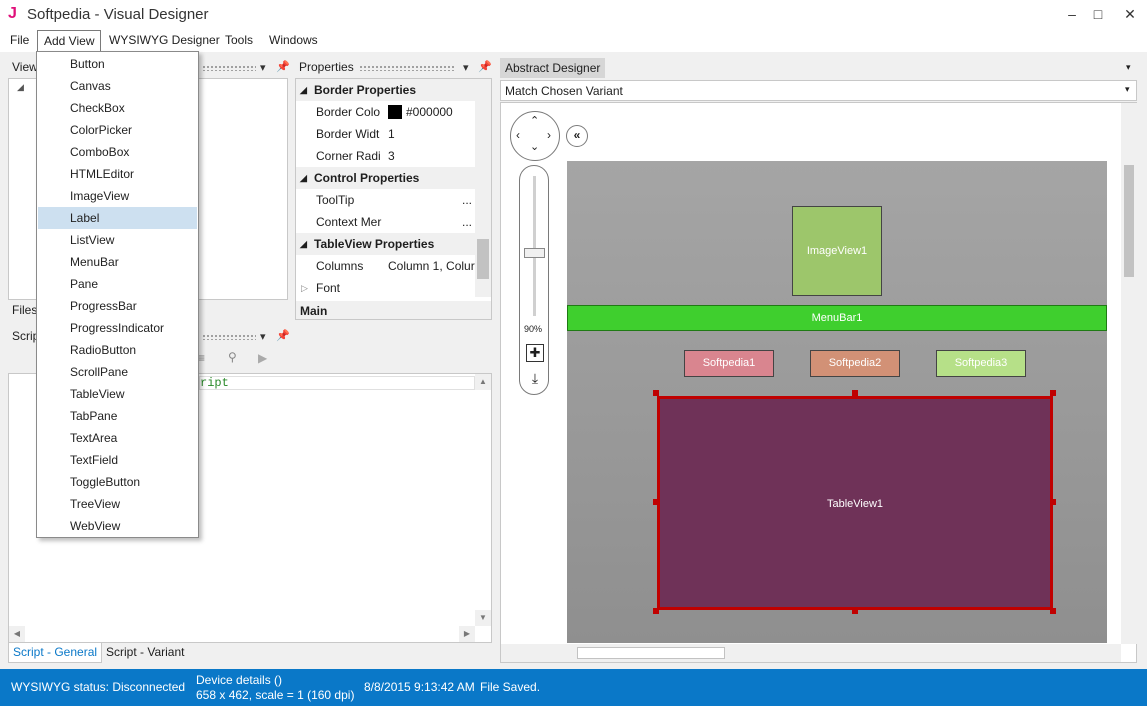  What do you see at coordinates (535, 379) in the screenshot?
I see `download-icon: ⤓` at bounding box center [535, 379].